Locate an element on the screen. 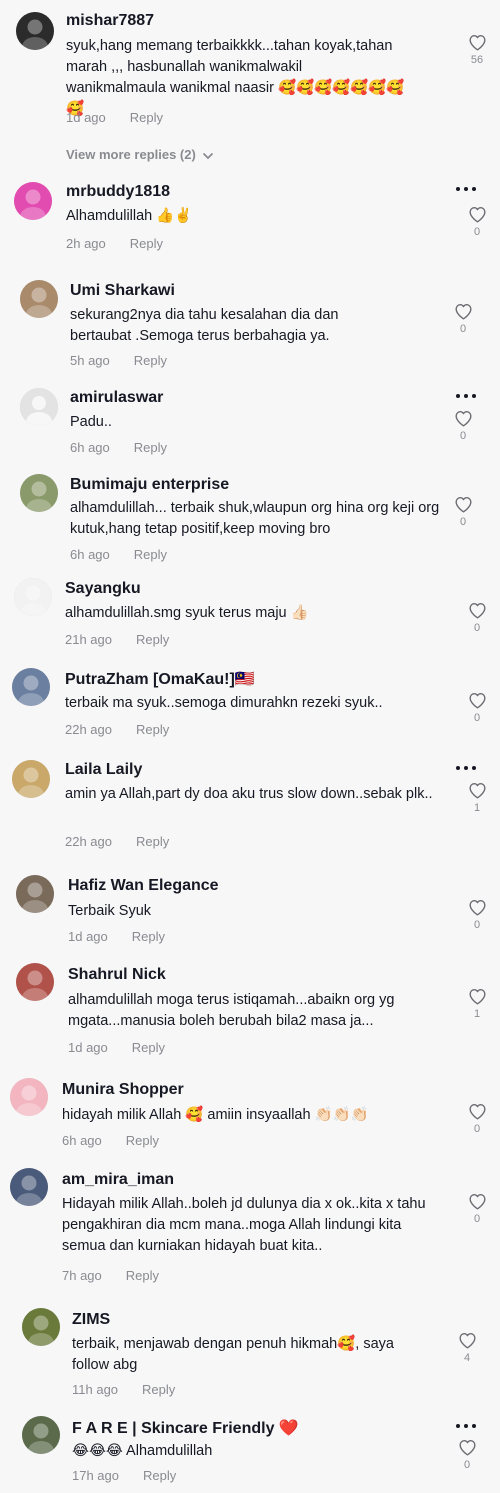 The height and width of the screenshot is (1493, 500). like-button: 56 is located at coordinates (477, 50).